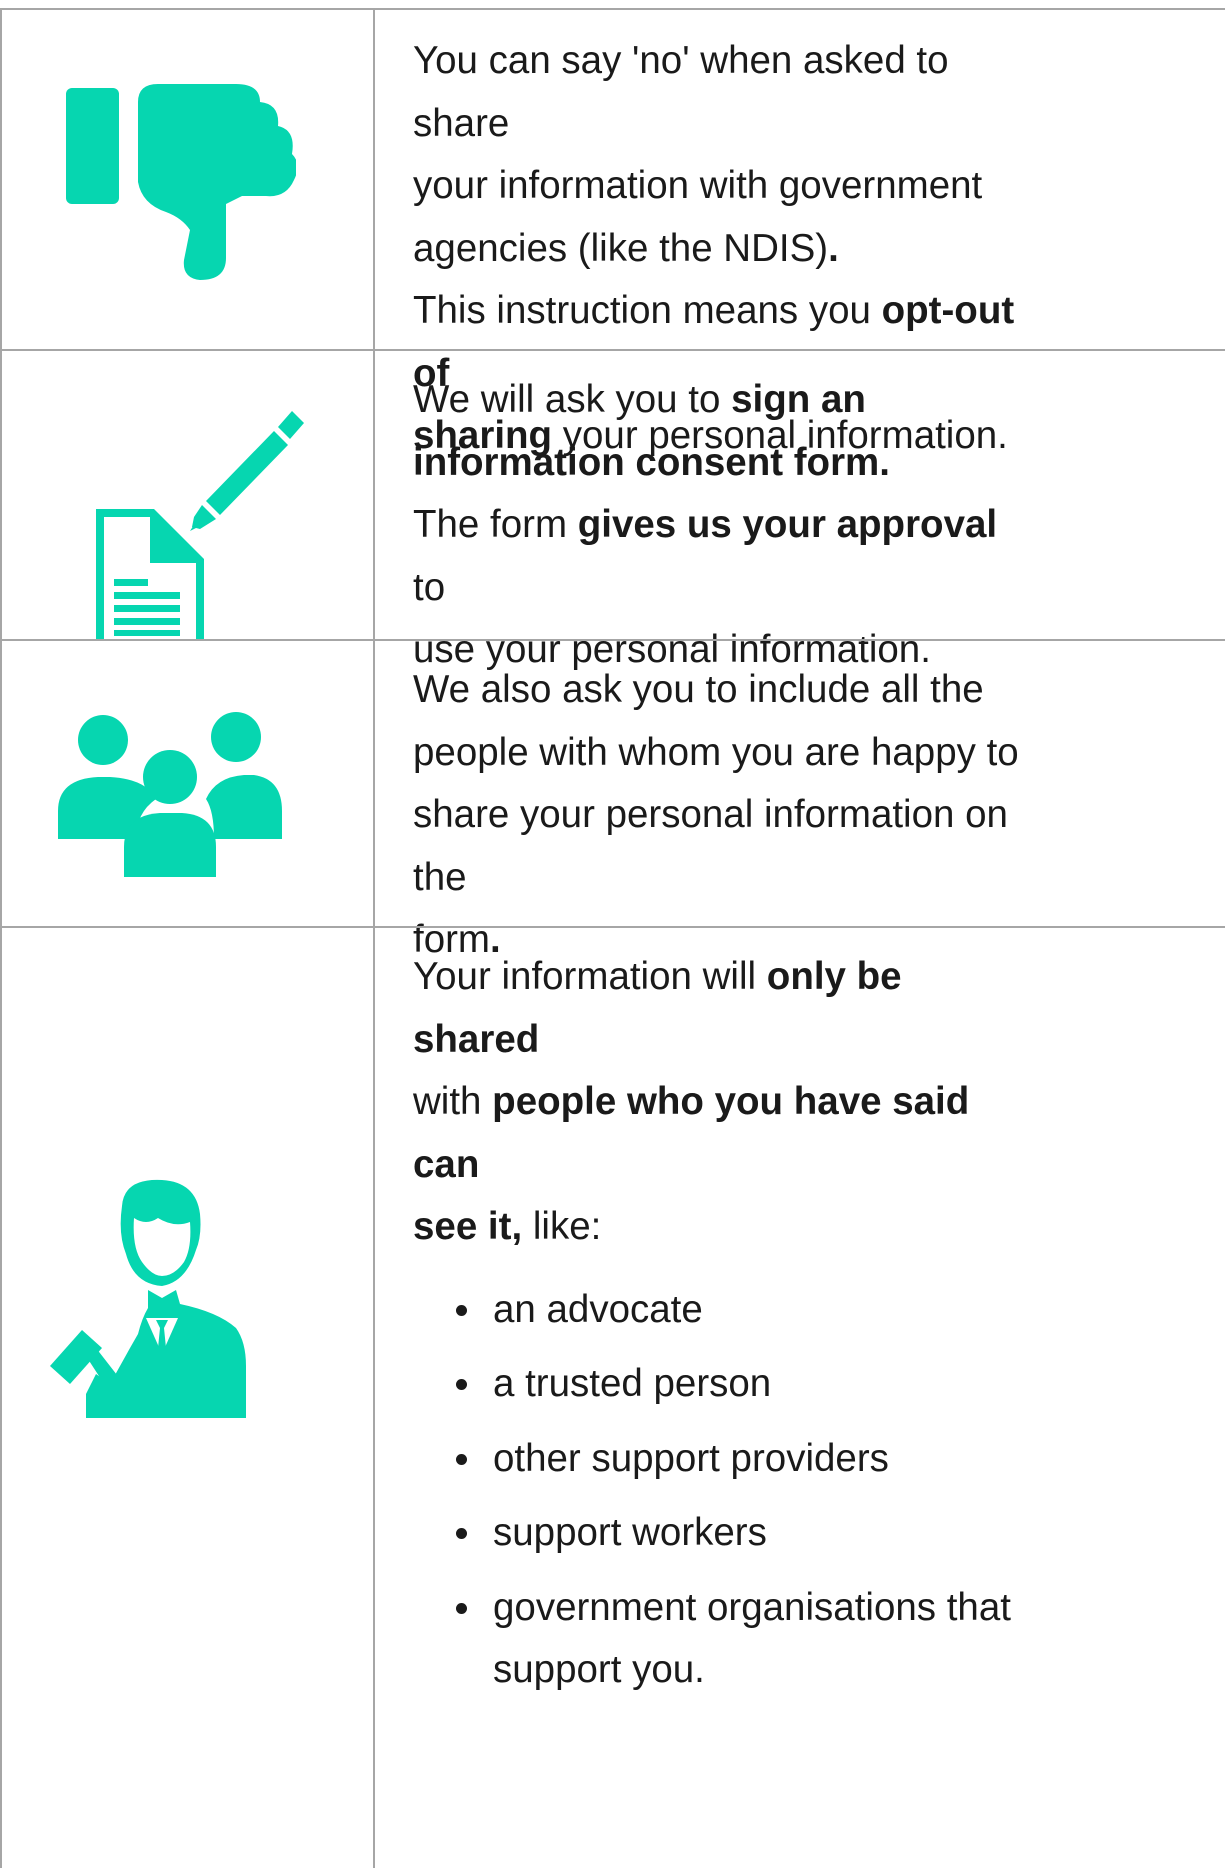  I want to click on sign-document-icon, so click(200, 526).